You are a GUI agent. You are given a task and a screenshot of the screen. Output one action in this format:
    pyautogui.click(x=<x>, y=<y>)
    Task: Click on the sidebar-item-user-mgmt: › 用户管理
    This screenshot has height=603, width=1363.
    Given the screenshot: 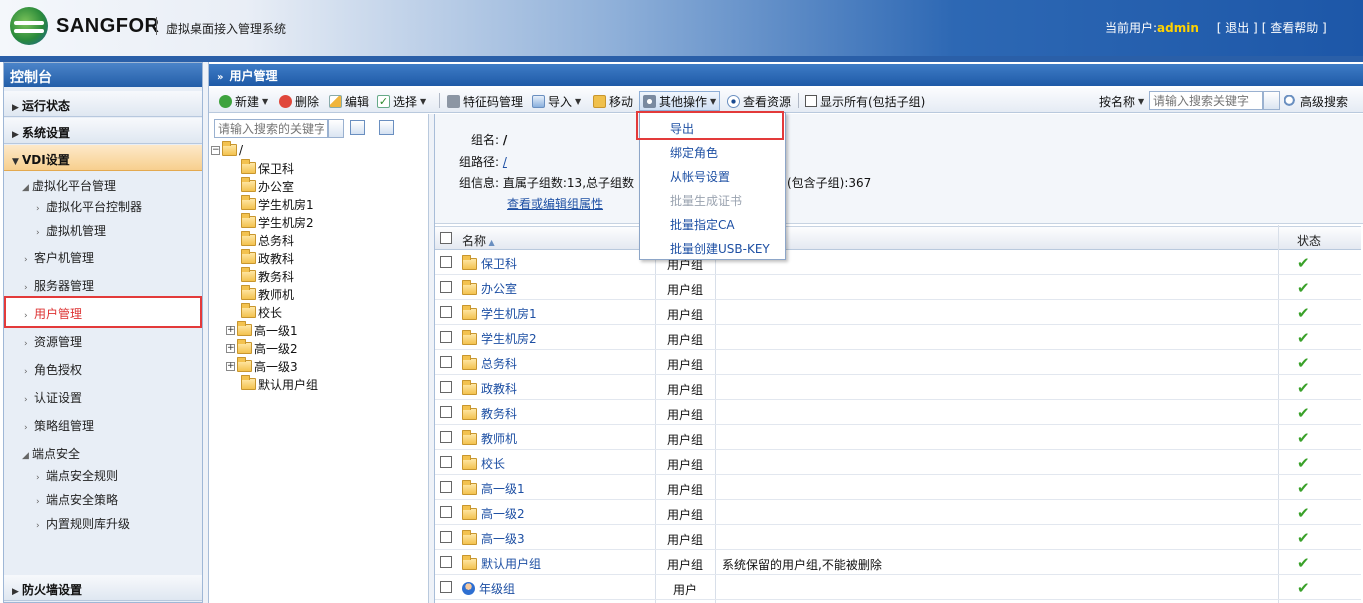 What is the action you would take?
    pyautogui.click(x=103, y=312)
    